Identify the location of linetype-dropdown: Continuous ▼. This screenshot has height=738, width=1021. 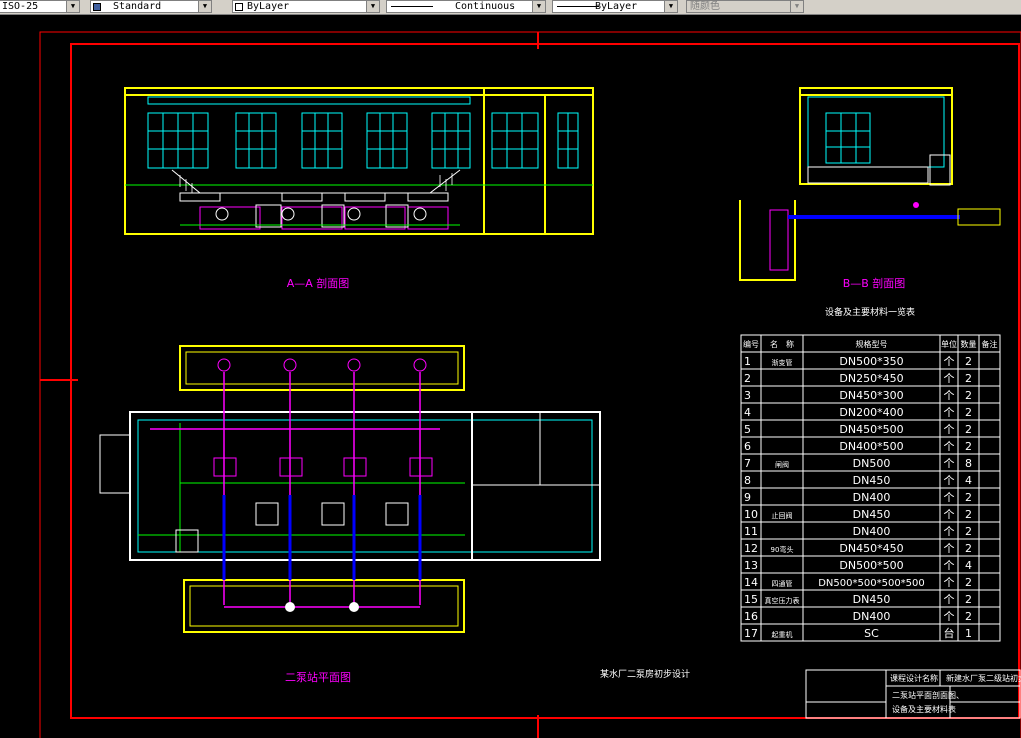
(466, 6).